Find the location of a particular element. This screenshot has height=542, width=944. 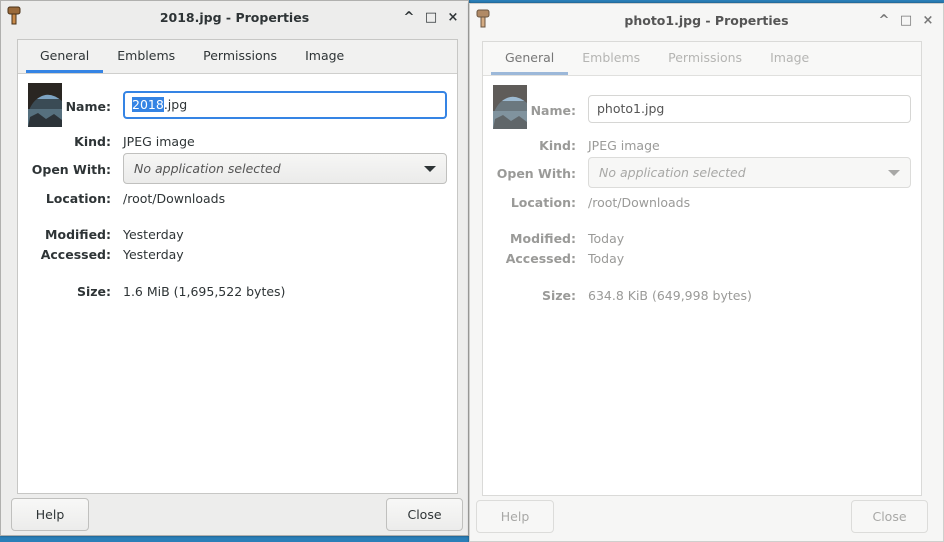

name-text: photo1.jpg is located at coordinates (631, 108).